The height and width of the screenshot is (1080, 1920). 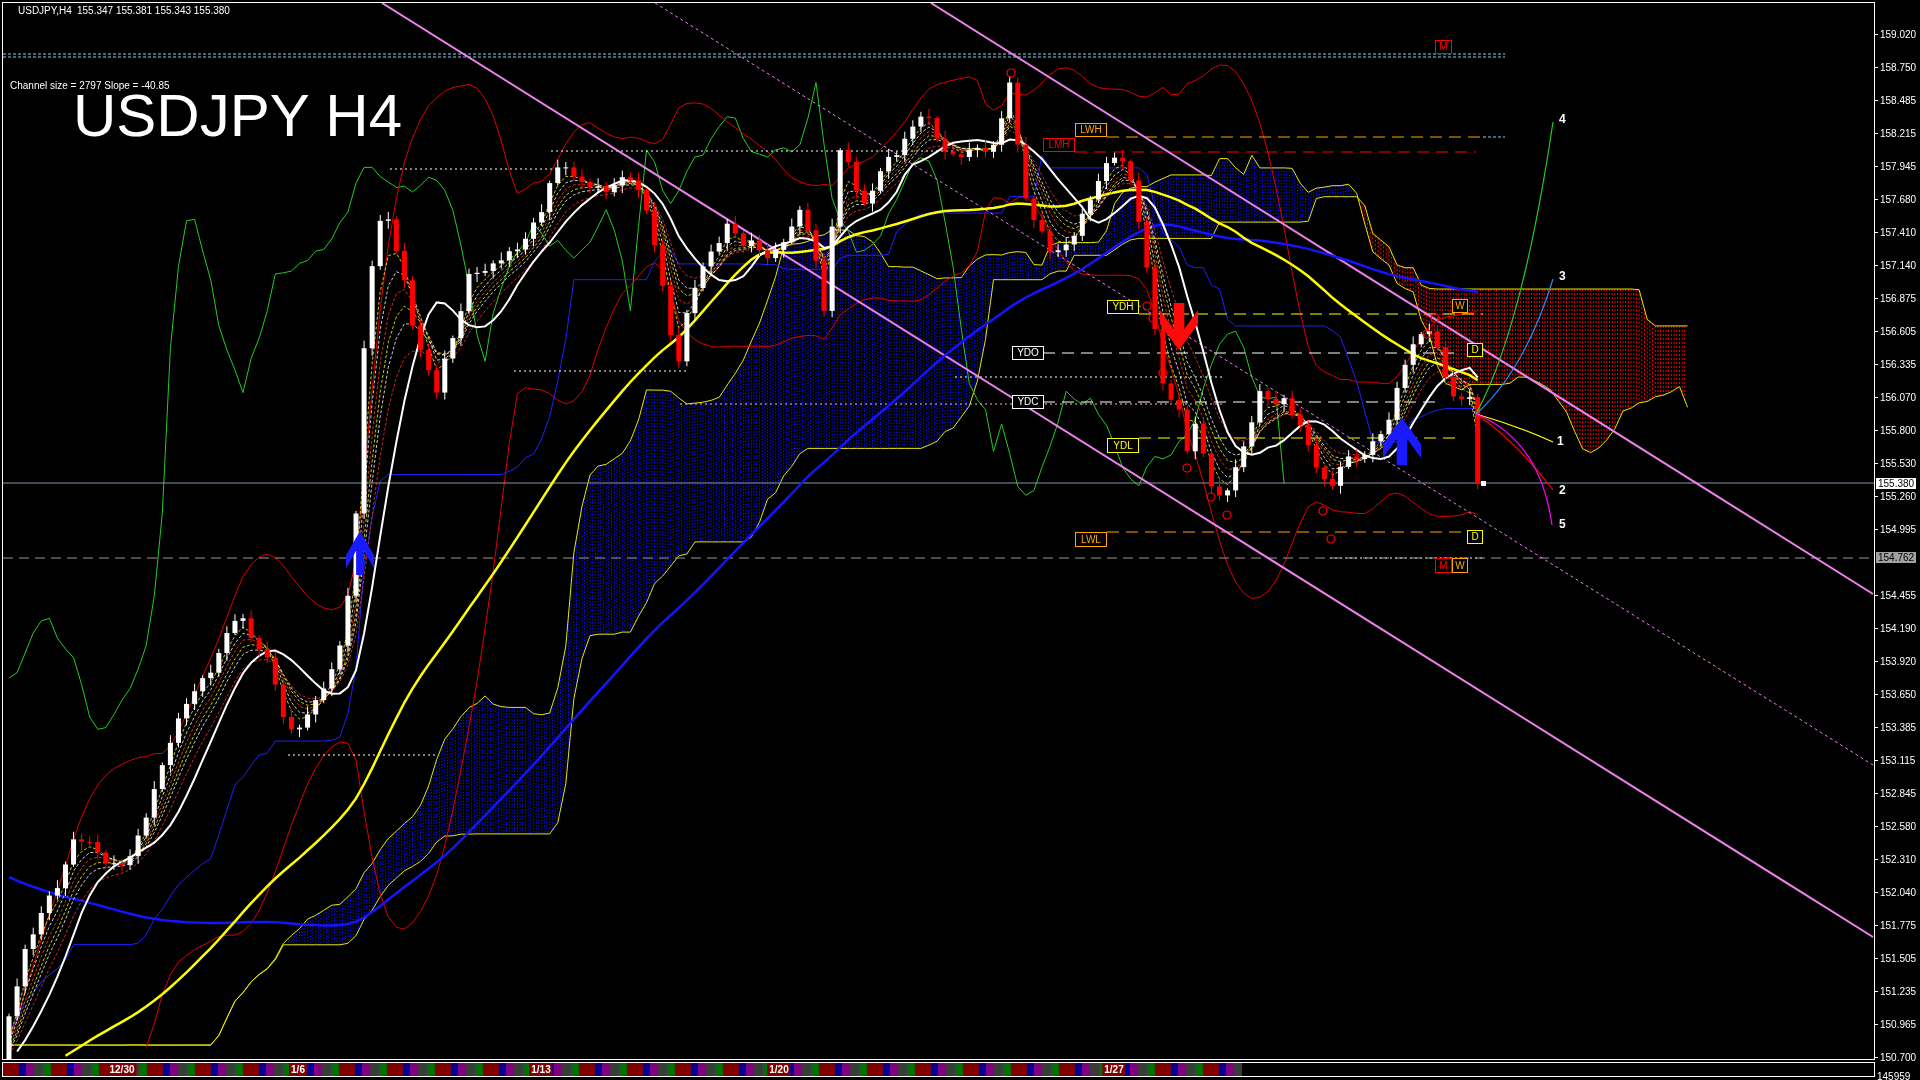 I want to click on price-tick-label: 154.995, so click(x=1898, y=529).